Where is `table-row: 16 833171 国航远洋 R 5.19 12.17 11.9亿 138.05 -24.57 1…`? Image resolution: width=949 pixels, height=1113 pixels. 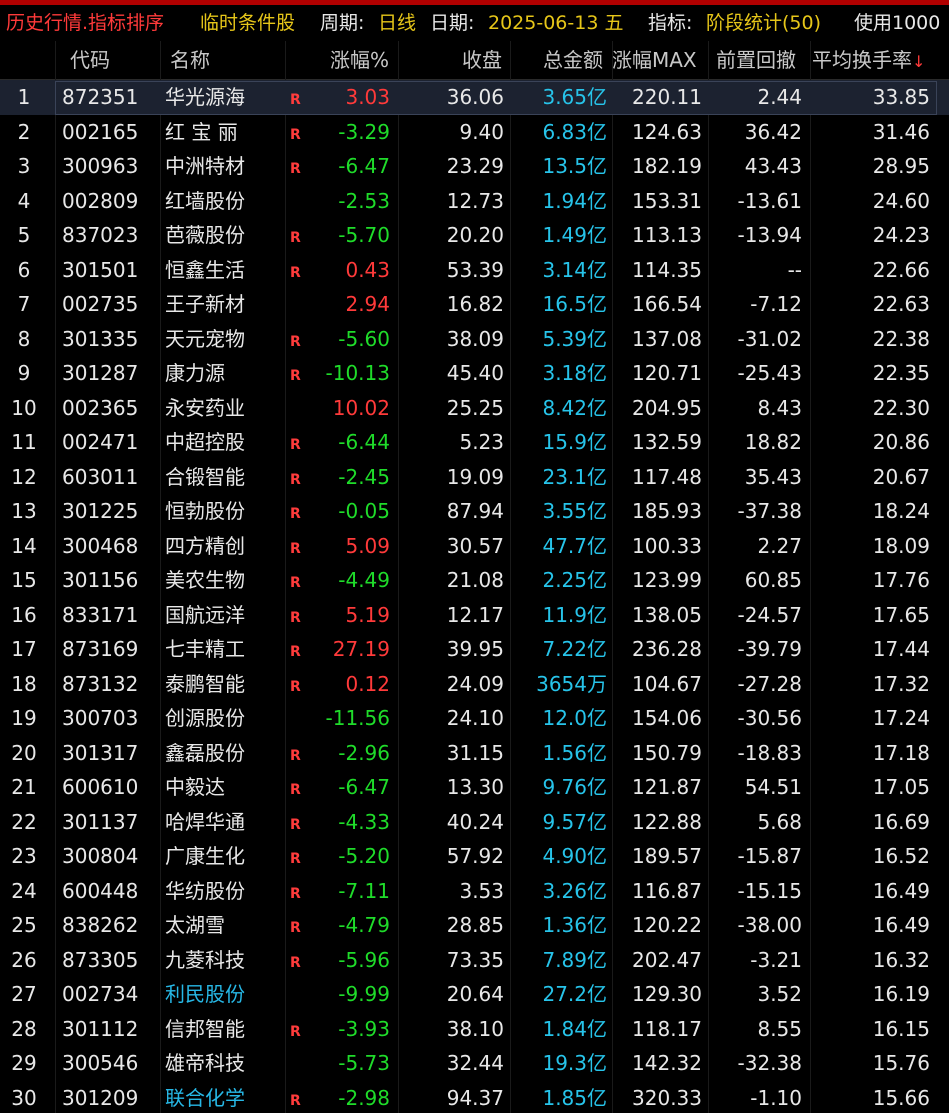
table-row: 16 833171 国航远洋 R 5.19 12.17 11.9亿 138.05 -24.57 1… is located at coordinates (474, 615).